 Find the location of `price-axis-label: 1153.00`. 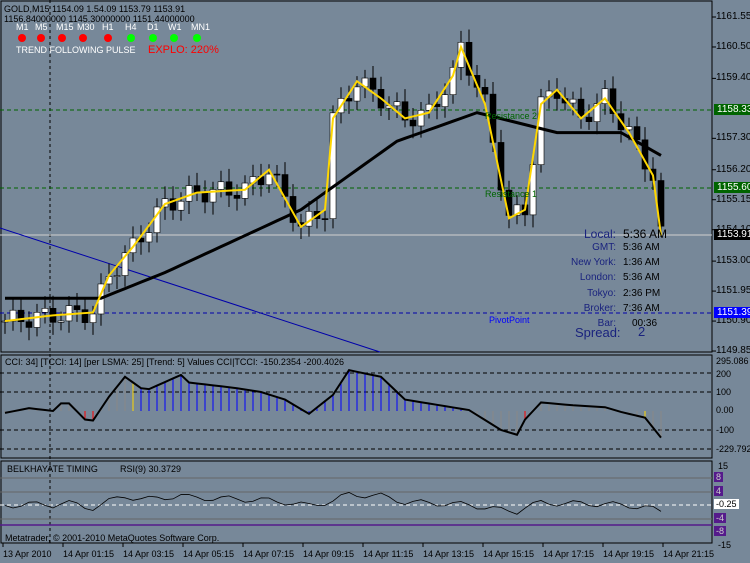

price-axis-label: 1153.00 is located at coordinates (733, 261).